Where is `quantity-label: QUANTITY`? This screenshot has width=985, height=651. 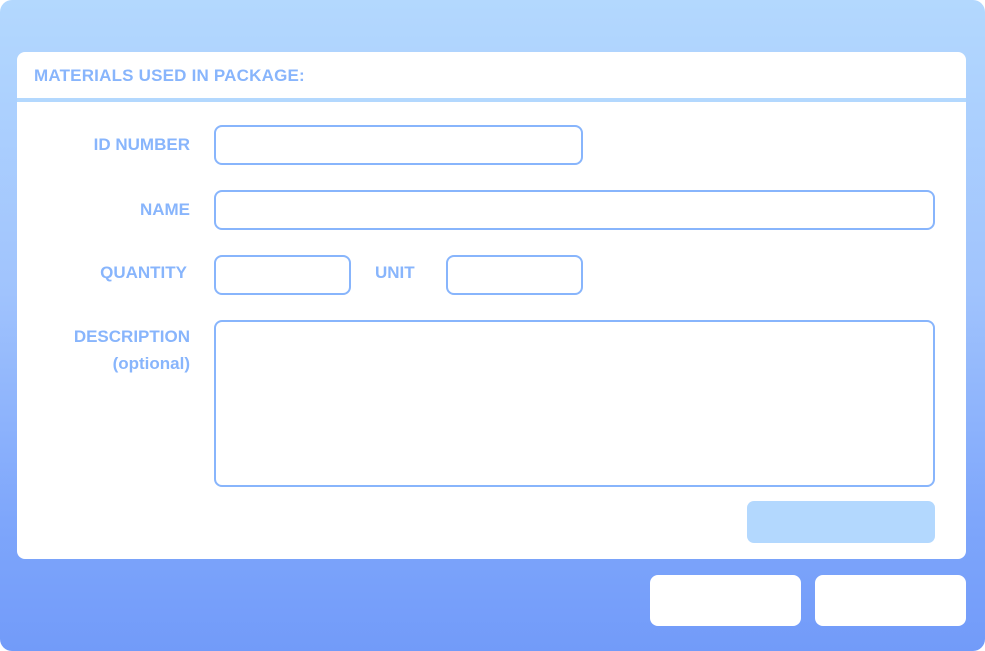
quantity-label: QUANTITY is located at coordinates (143, 272).